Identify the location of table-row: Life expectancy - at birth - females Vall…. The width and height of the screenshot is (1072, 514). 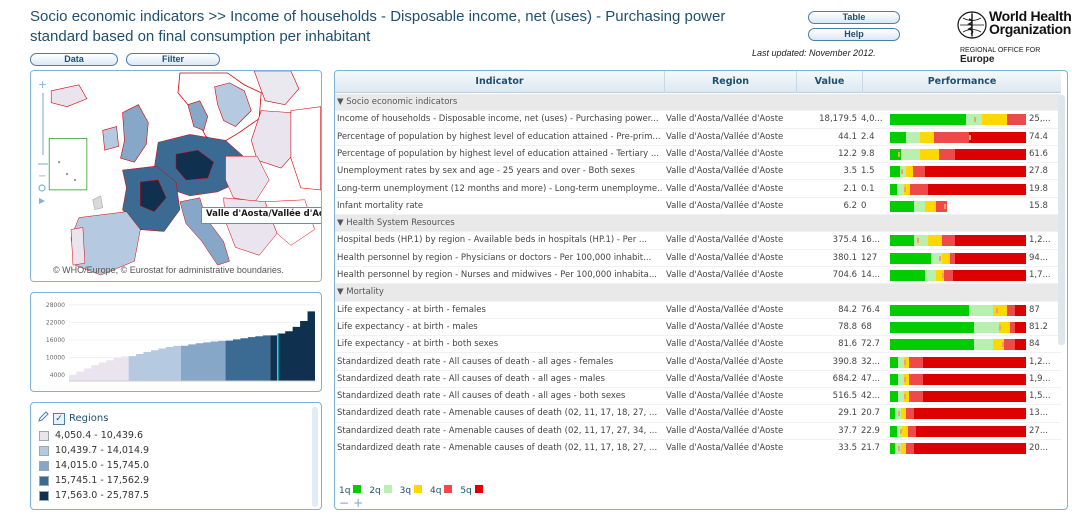
(698, 310).